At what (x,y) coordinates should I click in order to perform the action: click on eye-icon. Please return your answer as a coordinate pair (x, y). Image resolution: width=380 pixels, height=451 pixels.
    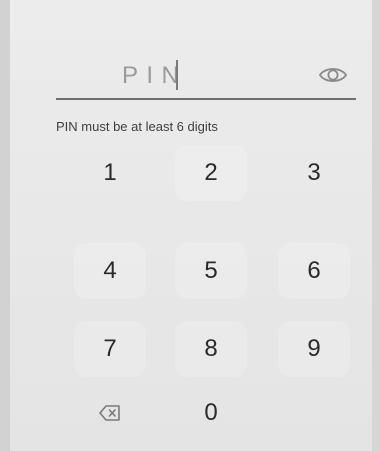
    Looking at the image, I should click on (333, 75).